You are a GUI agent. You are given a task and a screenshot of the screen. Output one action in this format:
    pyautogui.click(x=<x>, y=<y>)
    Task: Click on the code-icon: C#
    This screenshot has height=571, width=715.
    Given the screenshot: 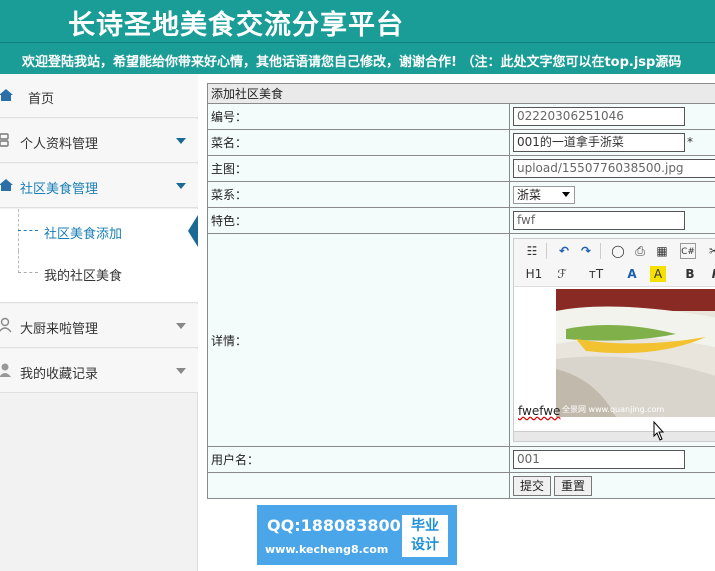 What is the action you would take?
    pyautogui.click(x=688, y=251)
    